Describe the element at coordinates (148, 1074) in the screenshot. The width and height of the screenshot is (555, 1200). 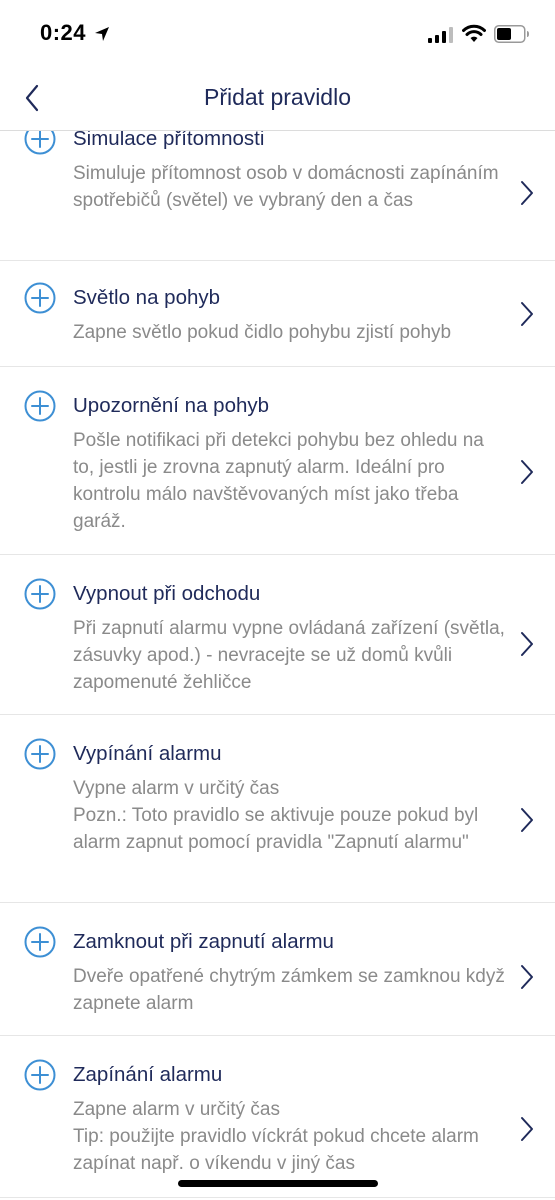
I see `rule-title: Zapínání alarmu` at that location.